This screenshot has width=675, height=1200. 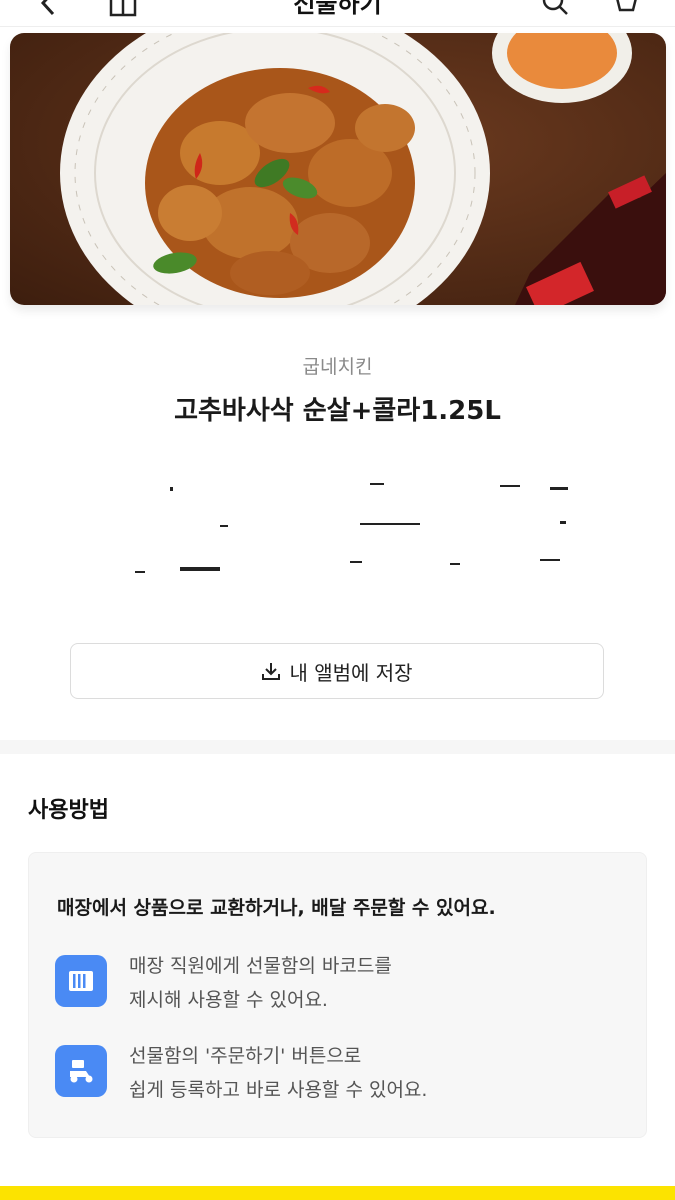 What do you see at coordinates (278, 1073) in the screenshot?
I see `step-text: 선물함의 '주문하기' 버튼으로 쉽게 등록하고 바로 사용할 수 있어요.` at bounding box center [278, 1073].